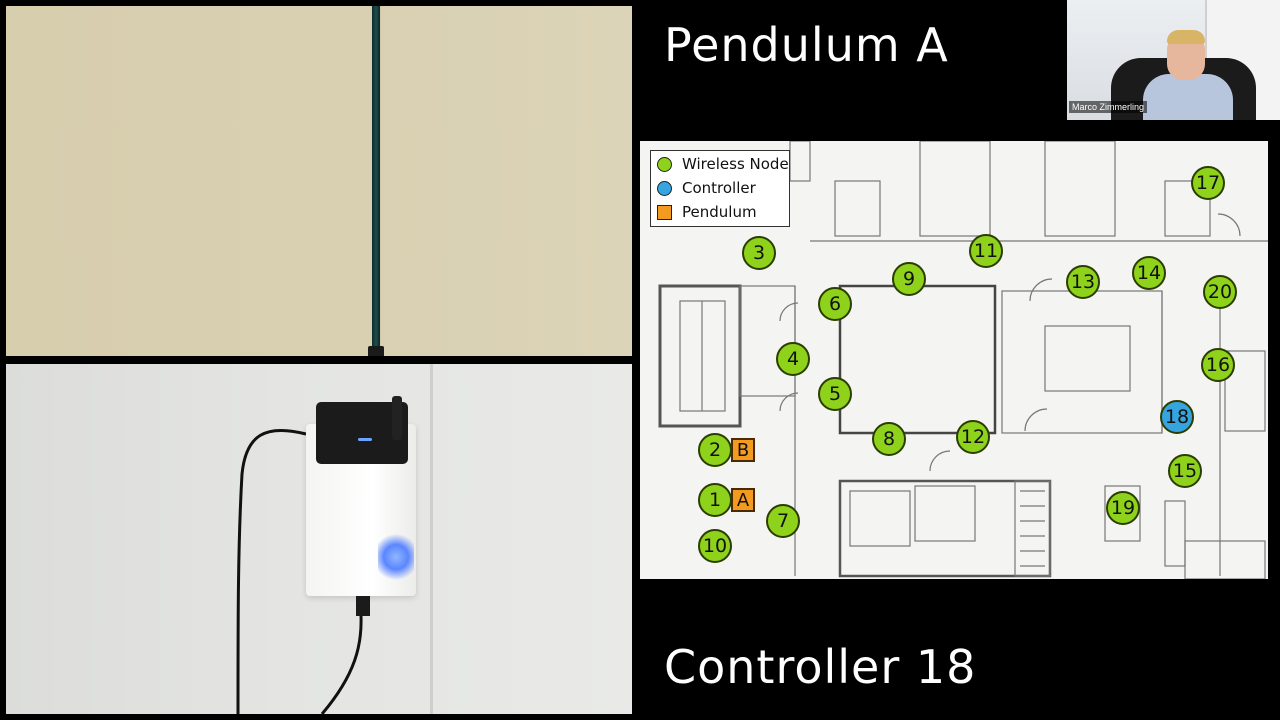 This screenshot has width=1280, height=720. Describe the element at coordinates (835, 394) in the screenshot. I see `node-5: 5` at that location.